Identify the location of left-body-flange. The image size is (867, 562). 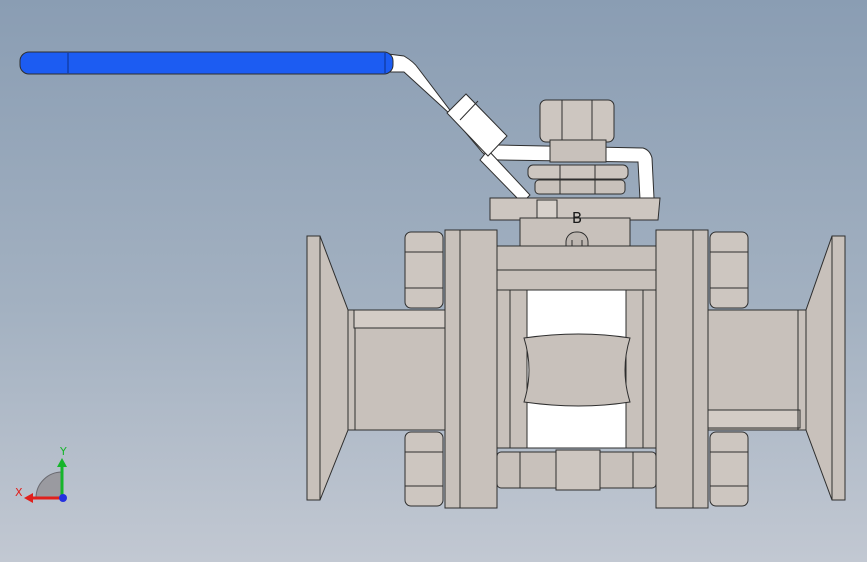
(471, 369).